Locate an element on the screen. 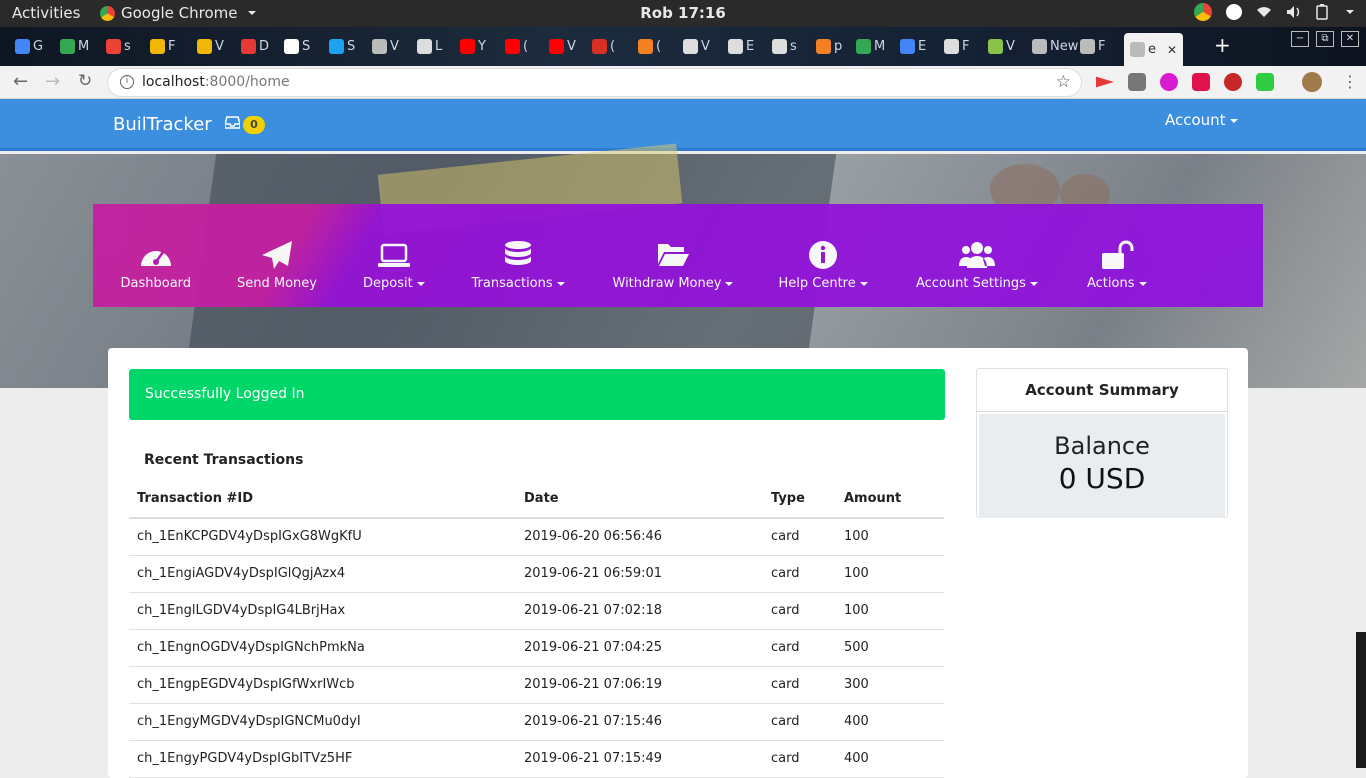 This screenshot has height=778, width=1366. unlock-icon is located at coordinates (1117, 255).